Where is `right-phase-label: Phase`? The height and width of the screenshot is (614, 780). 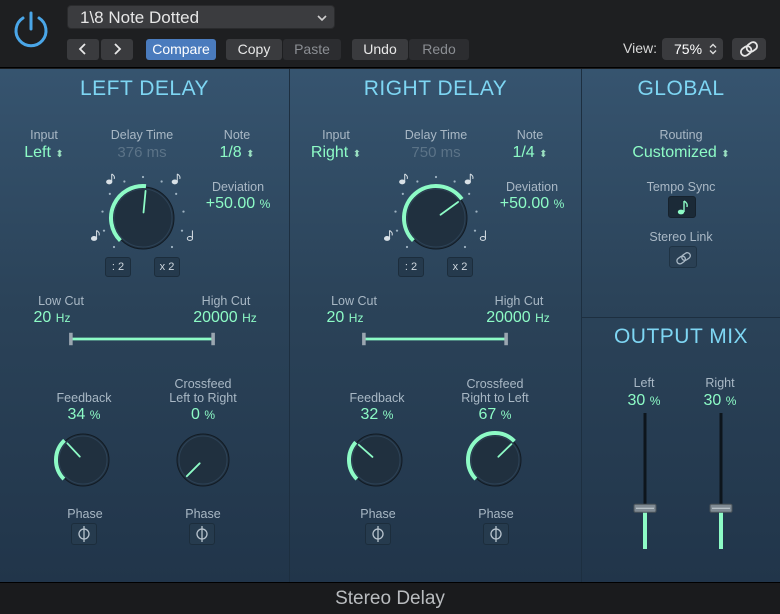
right-phase-label: Phase is located at coordinates (378, 514).